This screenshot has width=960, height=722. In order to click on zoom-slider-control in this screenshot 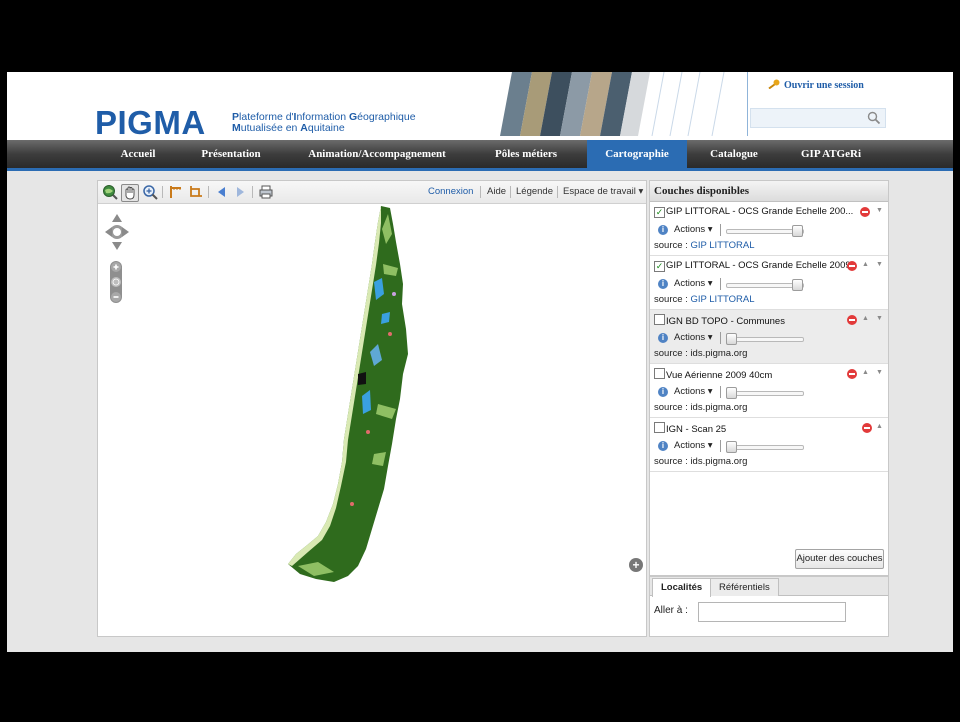, I will do `click(116, 282)`.